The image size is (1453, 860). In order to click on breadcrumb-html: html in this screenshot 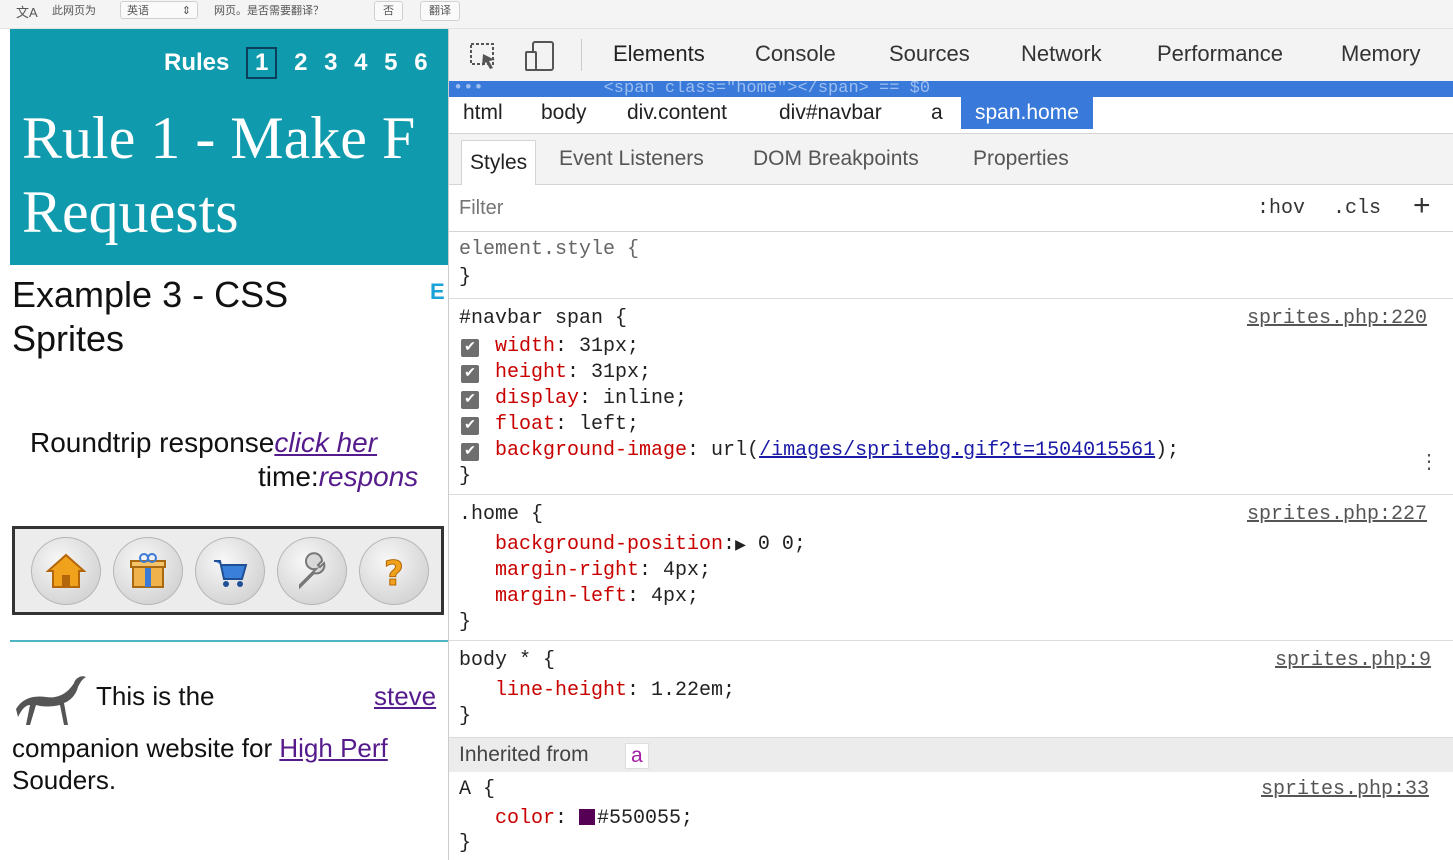, I will do `click(483, 113)`.